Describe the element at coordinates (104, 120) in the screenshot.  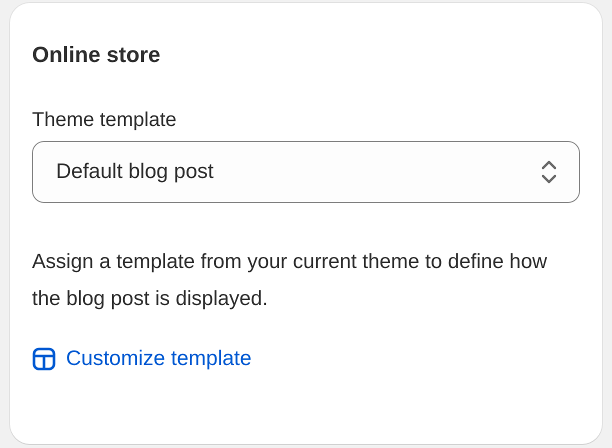
I see `field-label: Theme template` at that location.